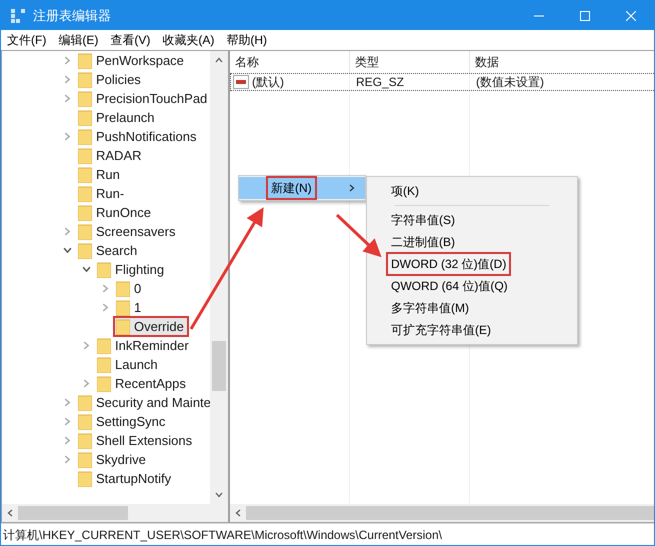  What do you see at coordinates (78, 40) in the screenshot?
I see `menu-item: 编辑(E)` at bounding box center [78, 40].